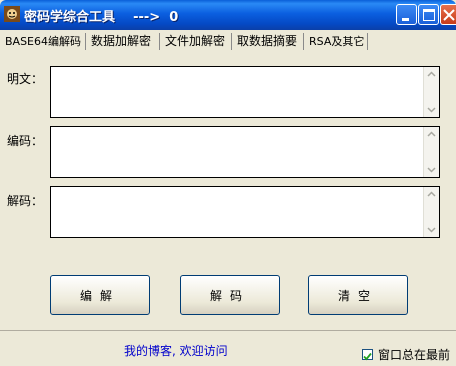 Image resolution: width=456 pixels, height=366 pixels. Describe the element at coordinates (431, 152) in the screenshot. I see `encoded-scrollbar` at that location.